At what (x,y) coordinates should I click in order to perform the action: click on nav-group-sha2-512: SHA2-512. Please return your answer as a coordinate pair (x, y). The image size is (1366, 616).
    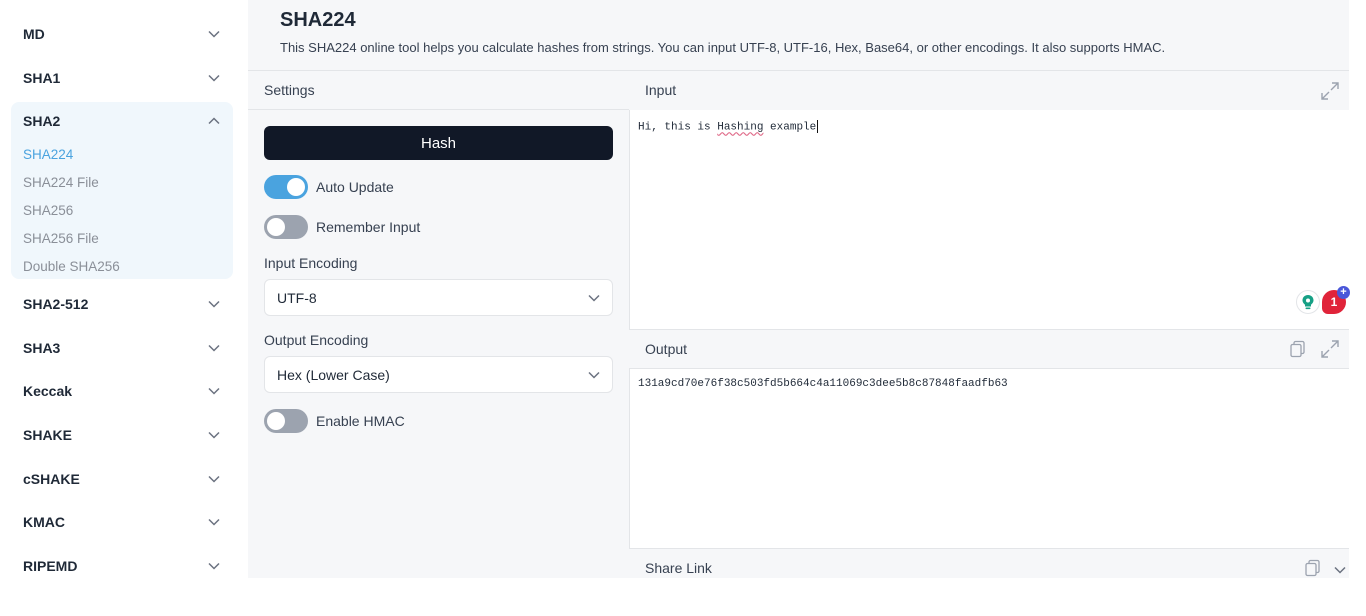
    Looking at the image, I should click on (122, 304).